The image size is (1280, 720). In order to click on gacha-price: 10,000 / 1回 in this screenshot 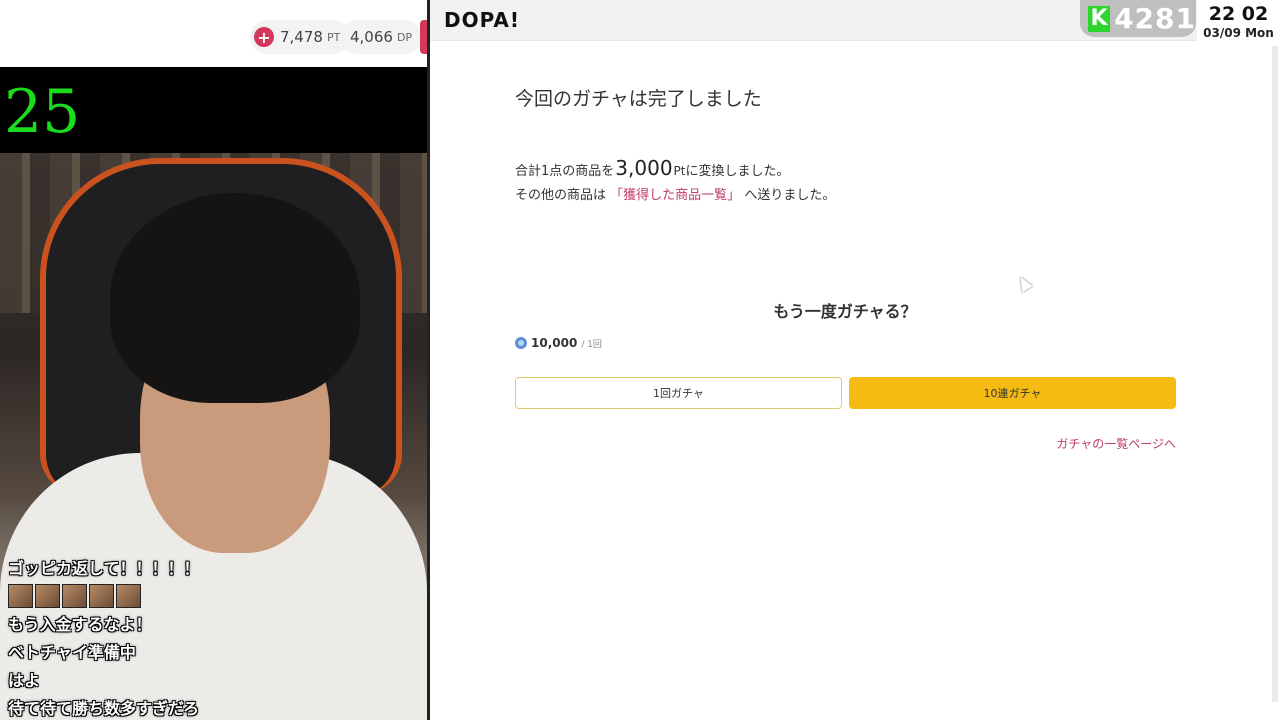, I will do `click(558, 343)`.